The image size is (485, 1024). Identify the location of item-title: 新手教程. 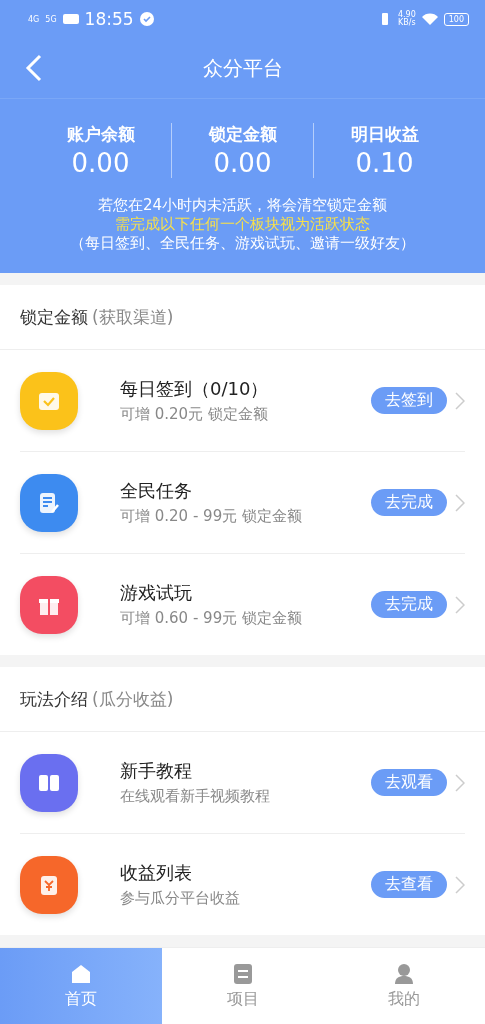
(156, 771).